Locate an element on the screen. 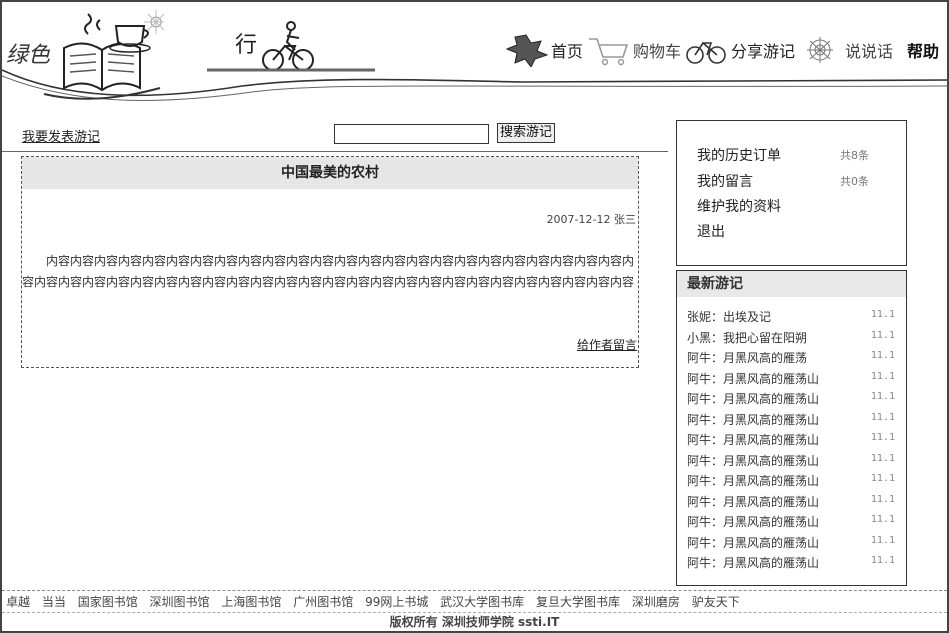  my-messages-count: 共0条 is located at coordinates (854, 181).